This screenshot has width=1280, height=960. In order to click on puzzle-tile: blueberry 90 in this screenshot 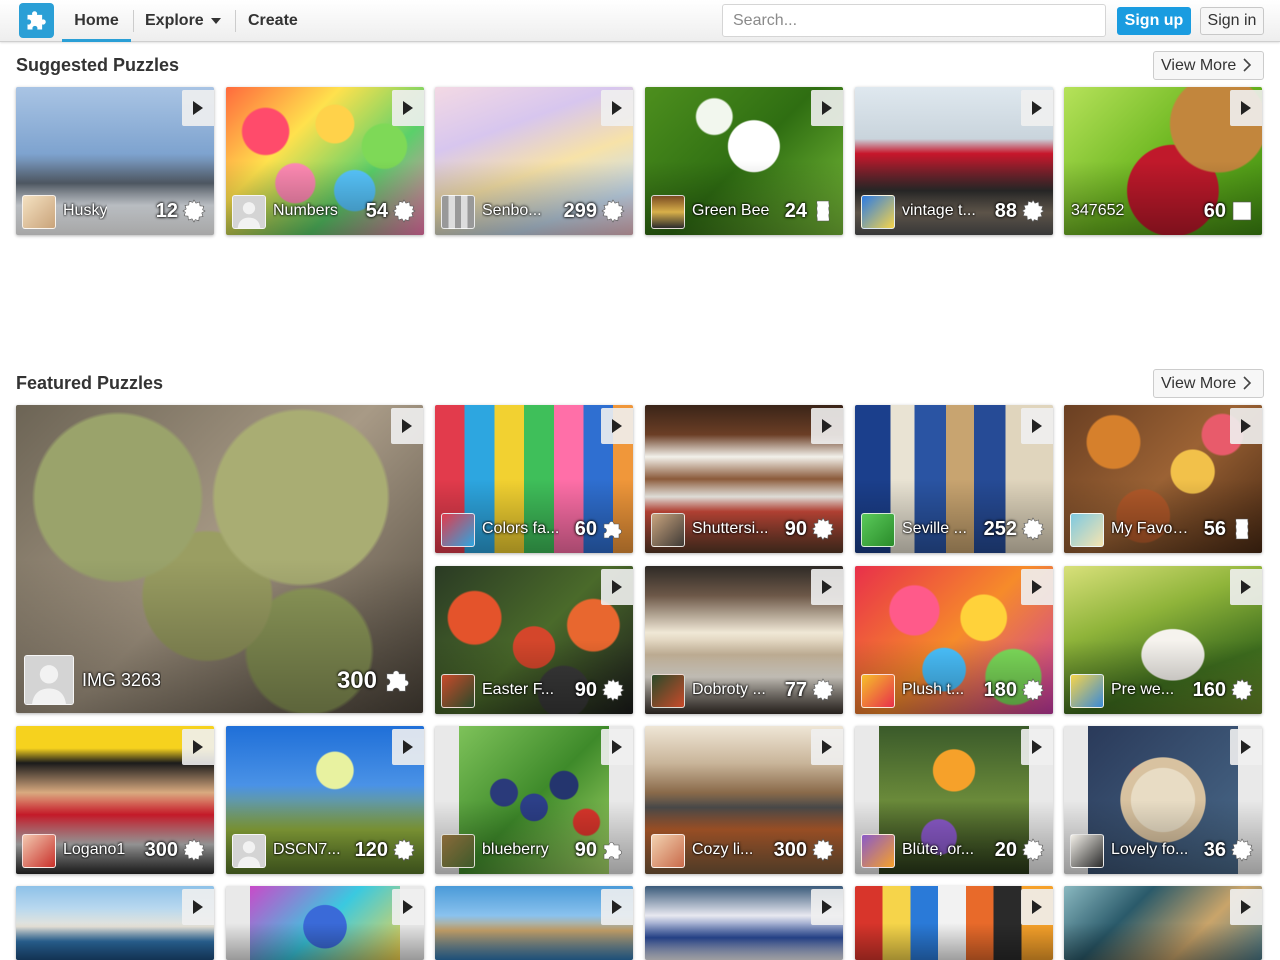, I will do `click(534, 800)`.